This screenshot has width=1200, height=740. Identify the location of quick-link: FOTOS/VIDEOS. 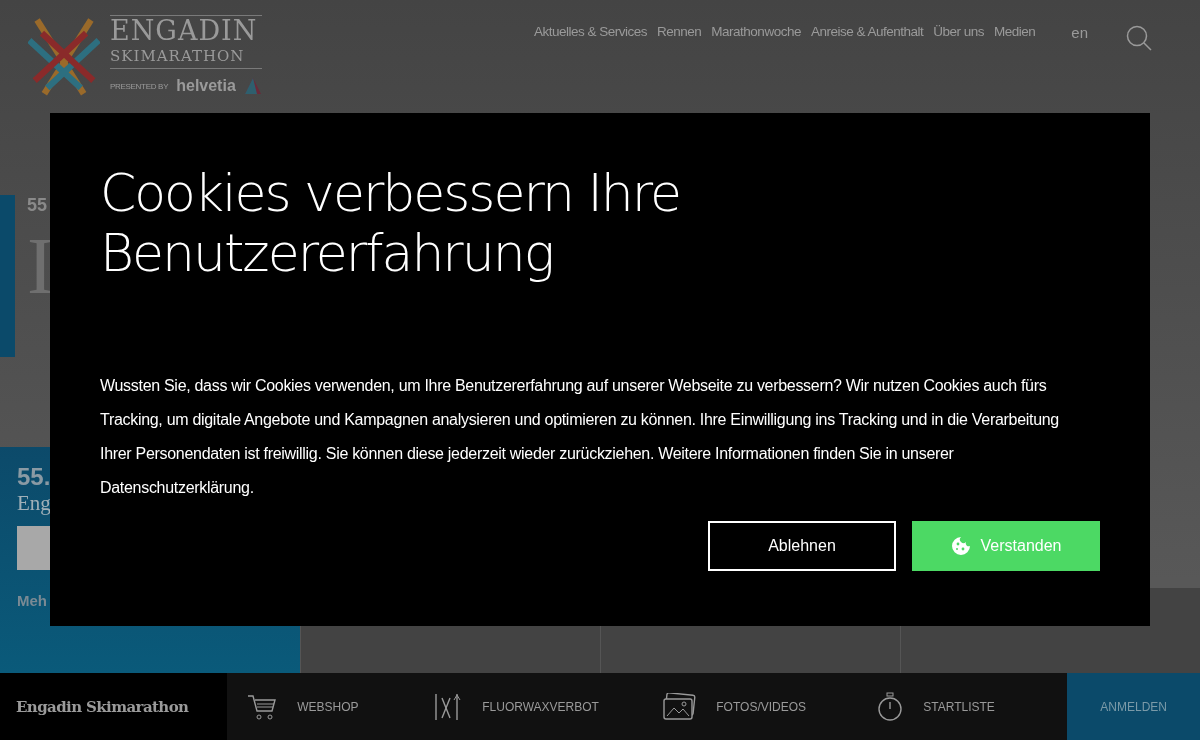
(761, 706).